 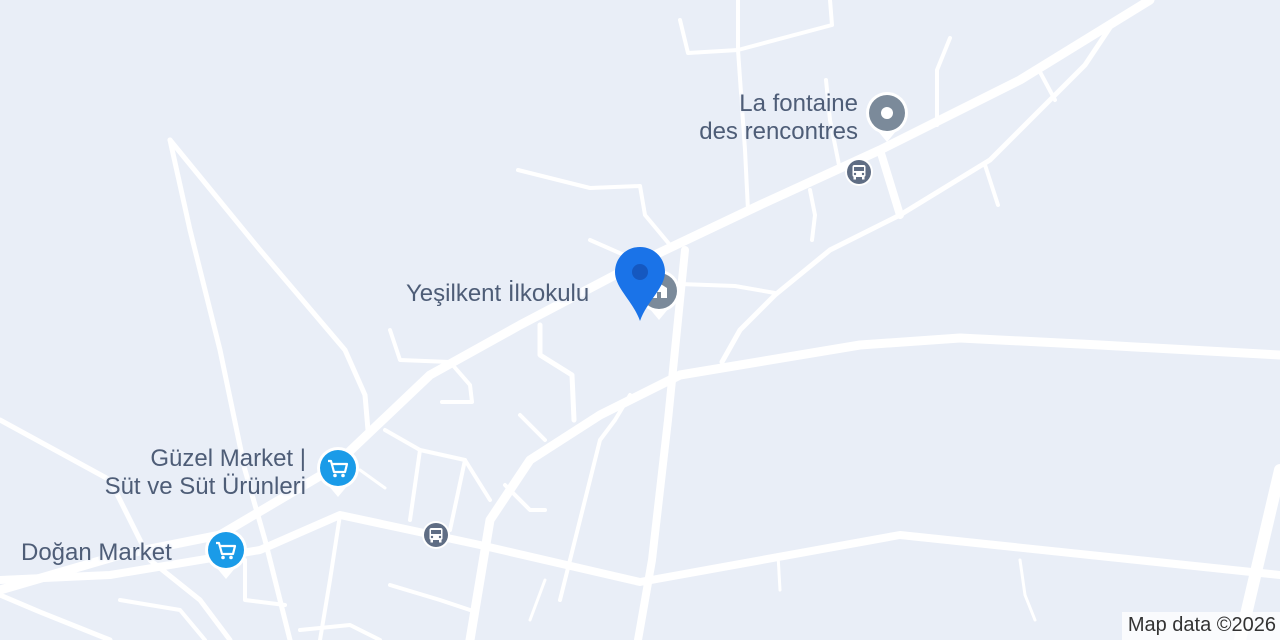 I want to click on poi-label-guzel-market: Güzel Market | Süt ve Süt Ürünleri, so click(x=183, y=473).